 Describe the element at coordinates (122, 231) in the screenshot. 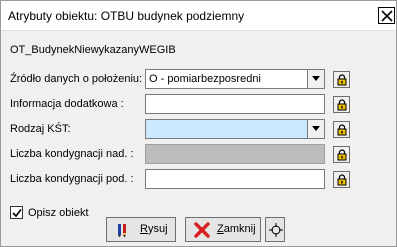

I see `pencil-icon` at that location.